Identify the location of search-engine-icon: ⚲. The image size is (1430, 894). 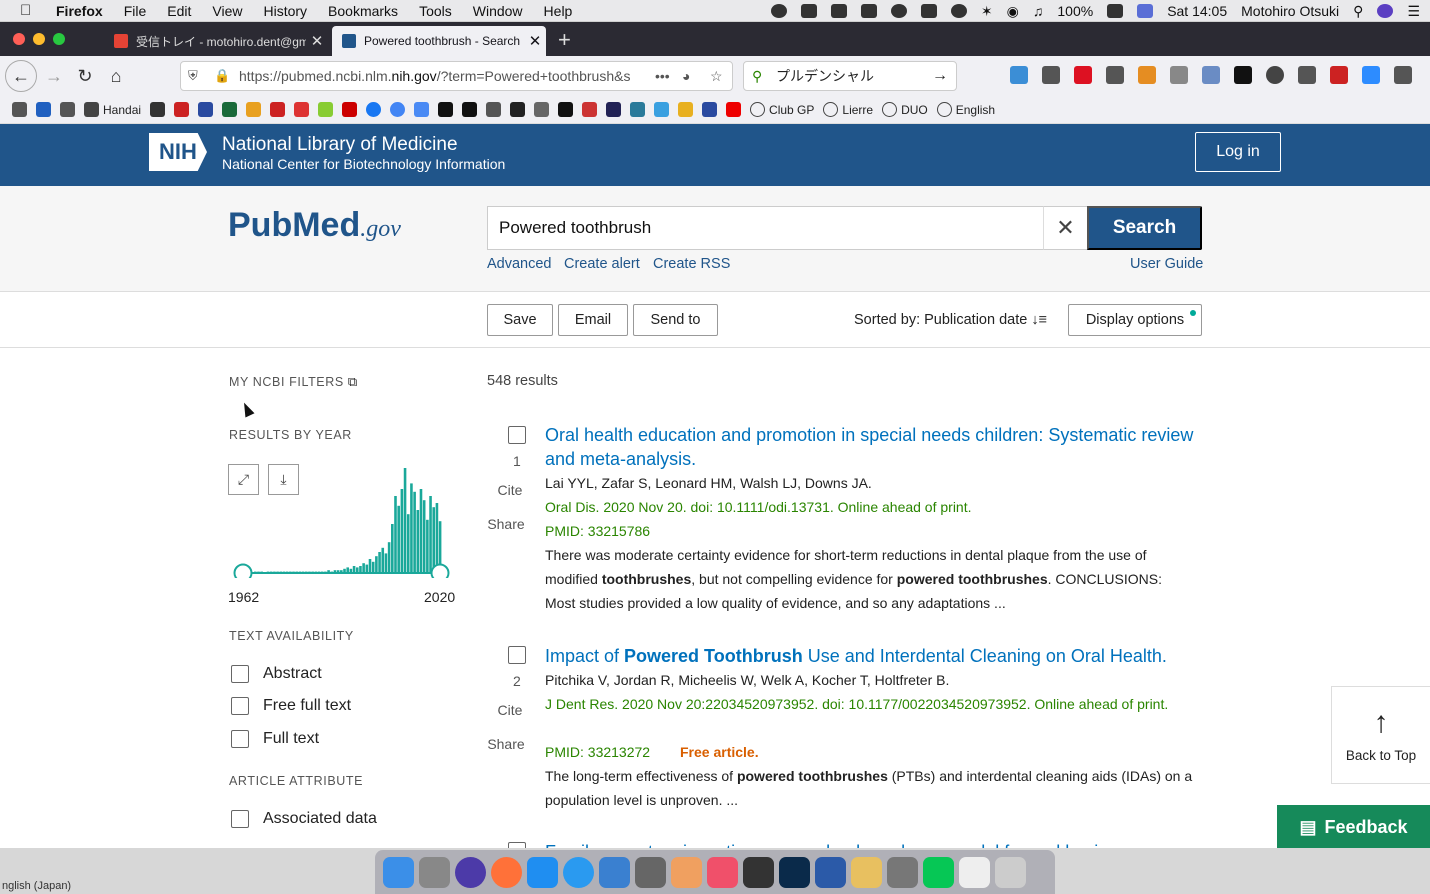
(757, 76).